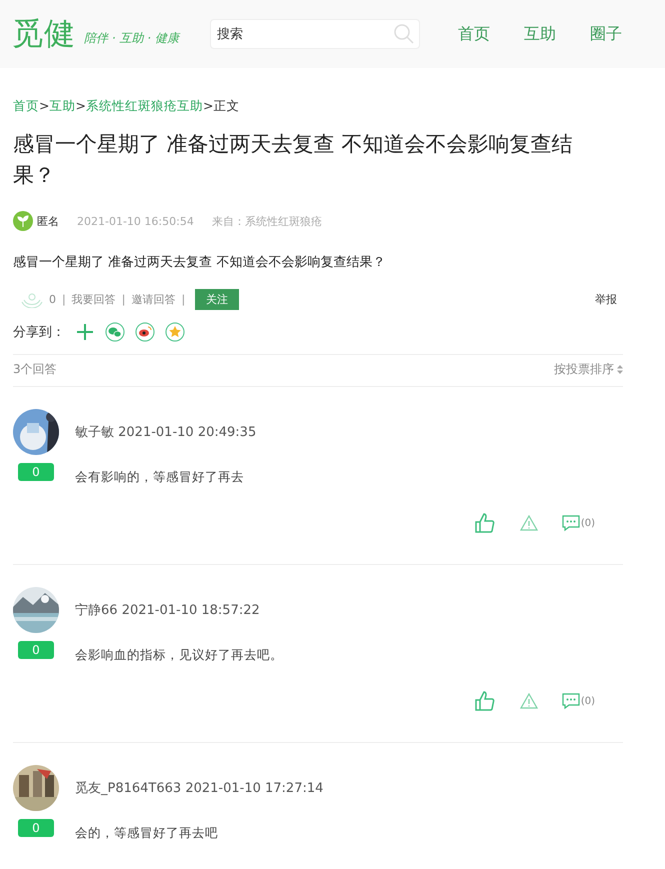 Image resolution: width=665 pixels, height=869 pixels. I want to click on answer-author: 敏子敏 2021-01-10 20:49:35, so click(166, 432).